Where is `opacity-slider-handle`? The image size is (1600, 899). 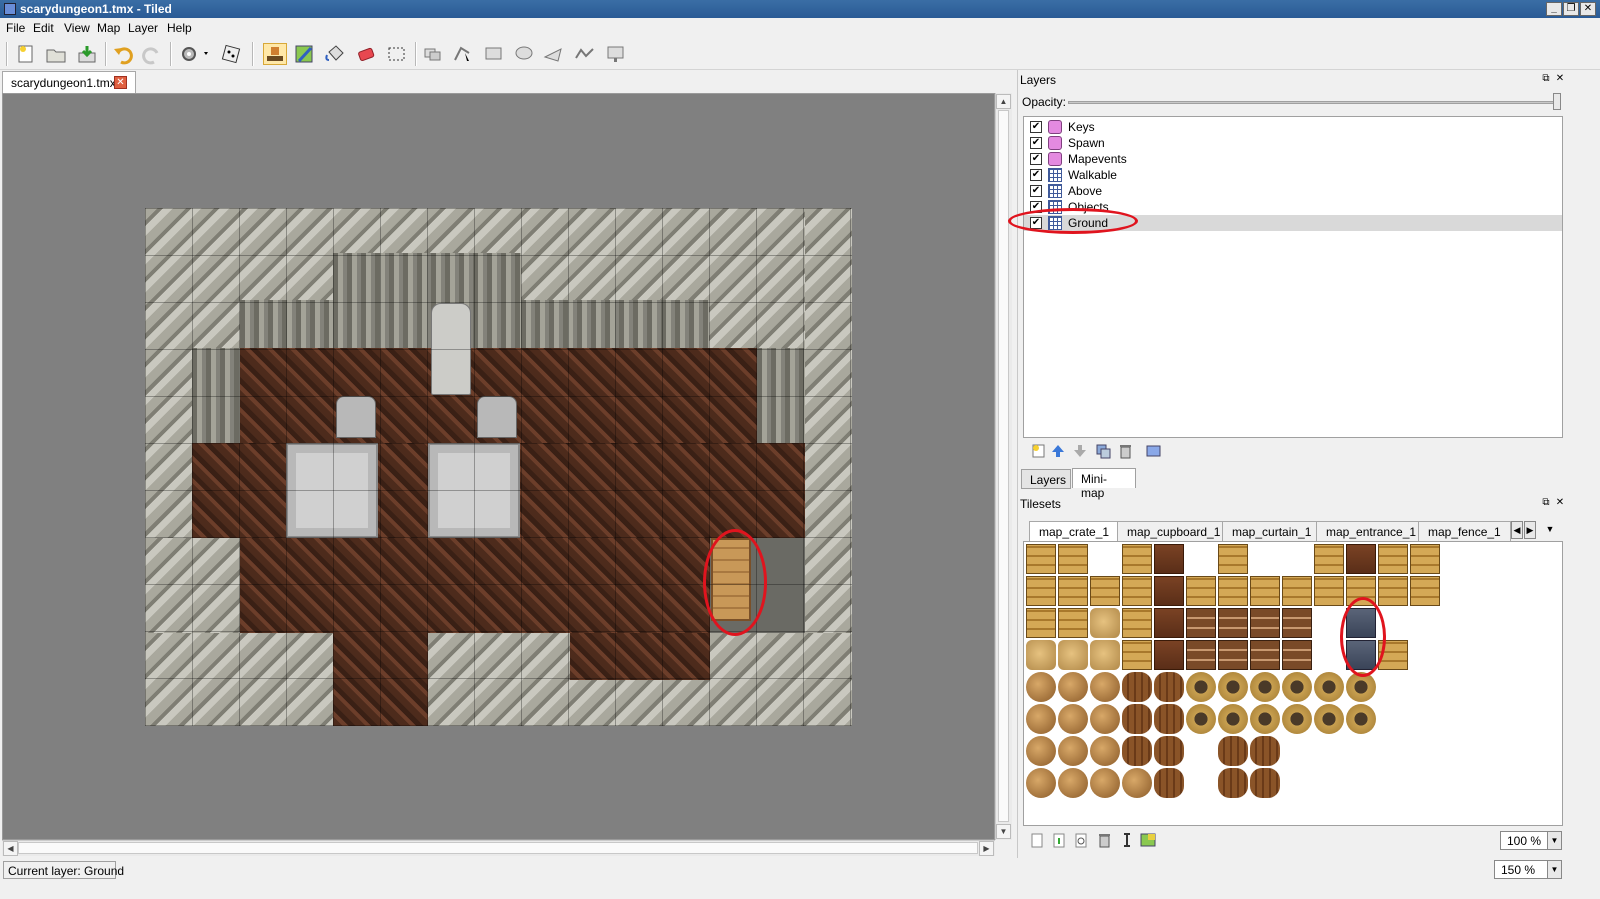 opacity-slider-handle is located at coordinates (1557, 101).